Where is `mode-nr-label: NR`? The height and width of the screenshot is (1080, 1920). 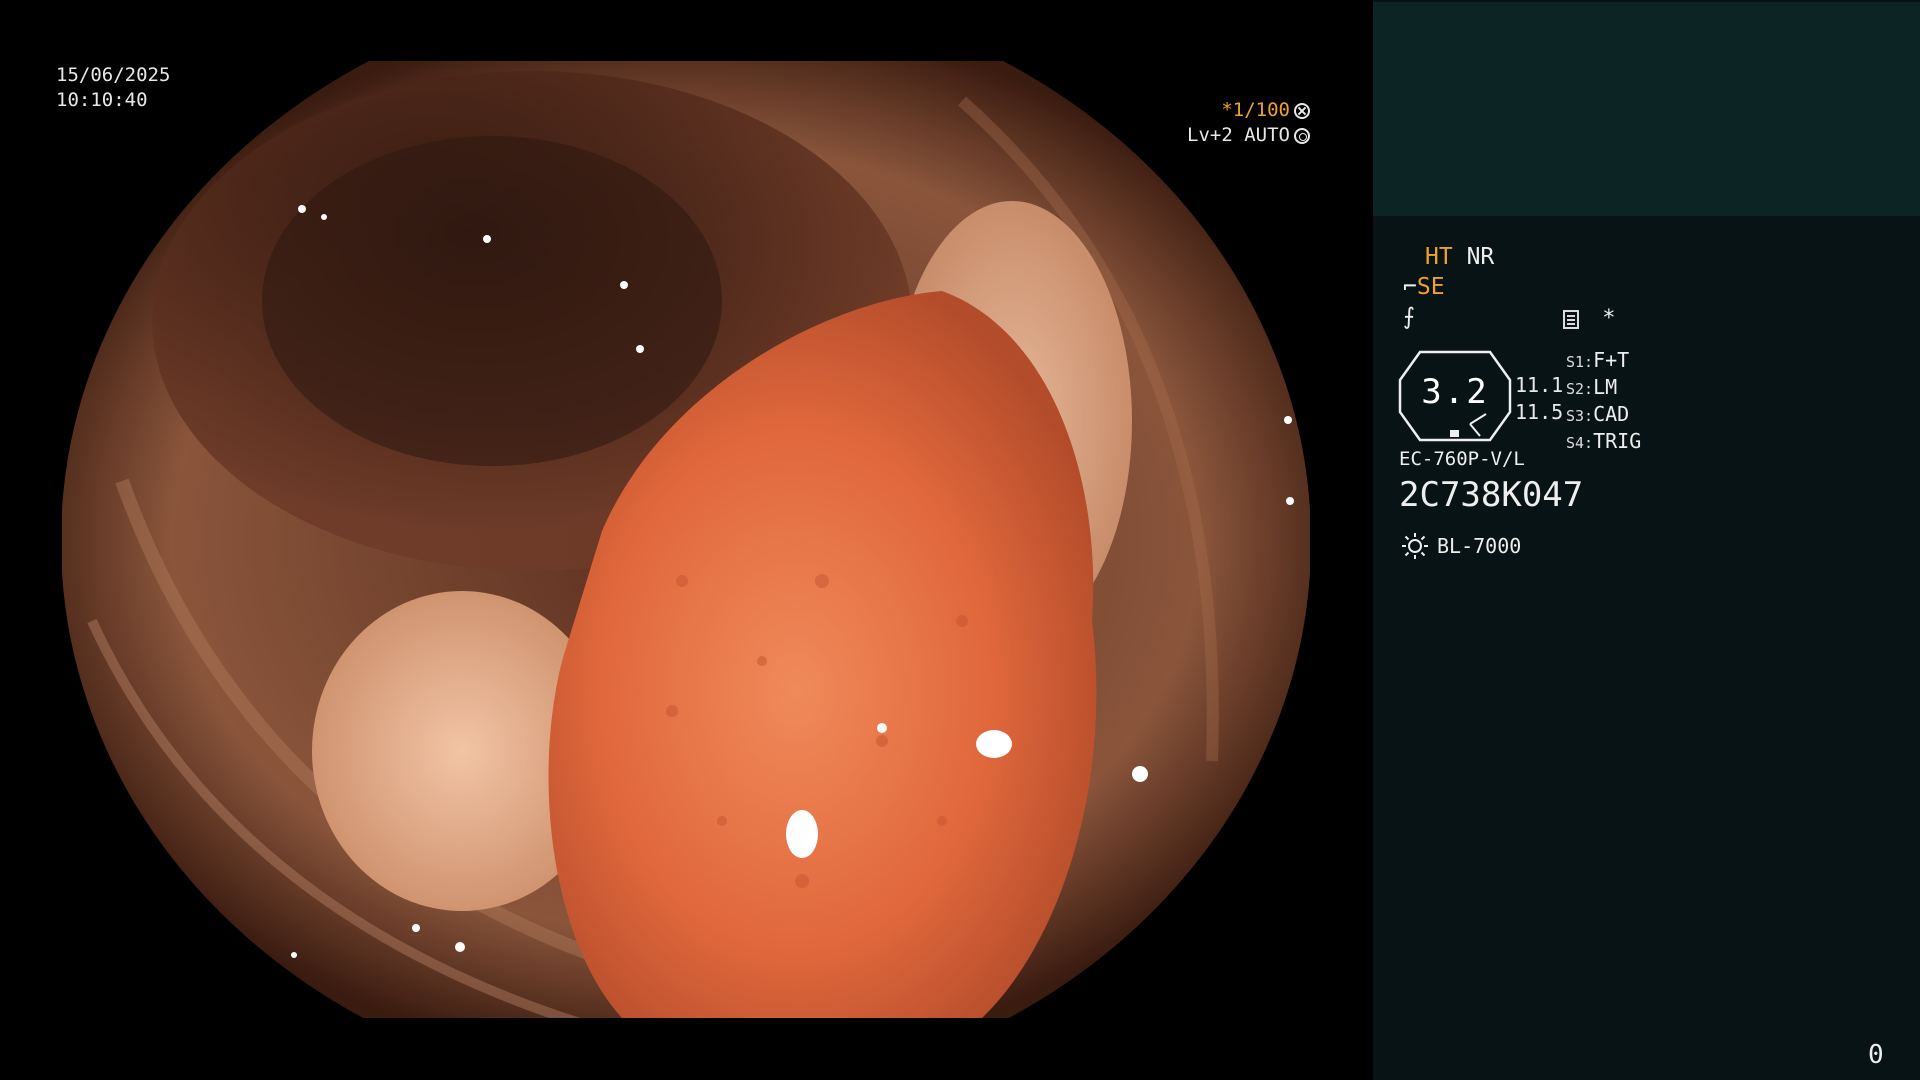
mode-nr-label: NR is located at coordinates (1480, 257).